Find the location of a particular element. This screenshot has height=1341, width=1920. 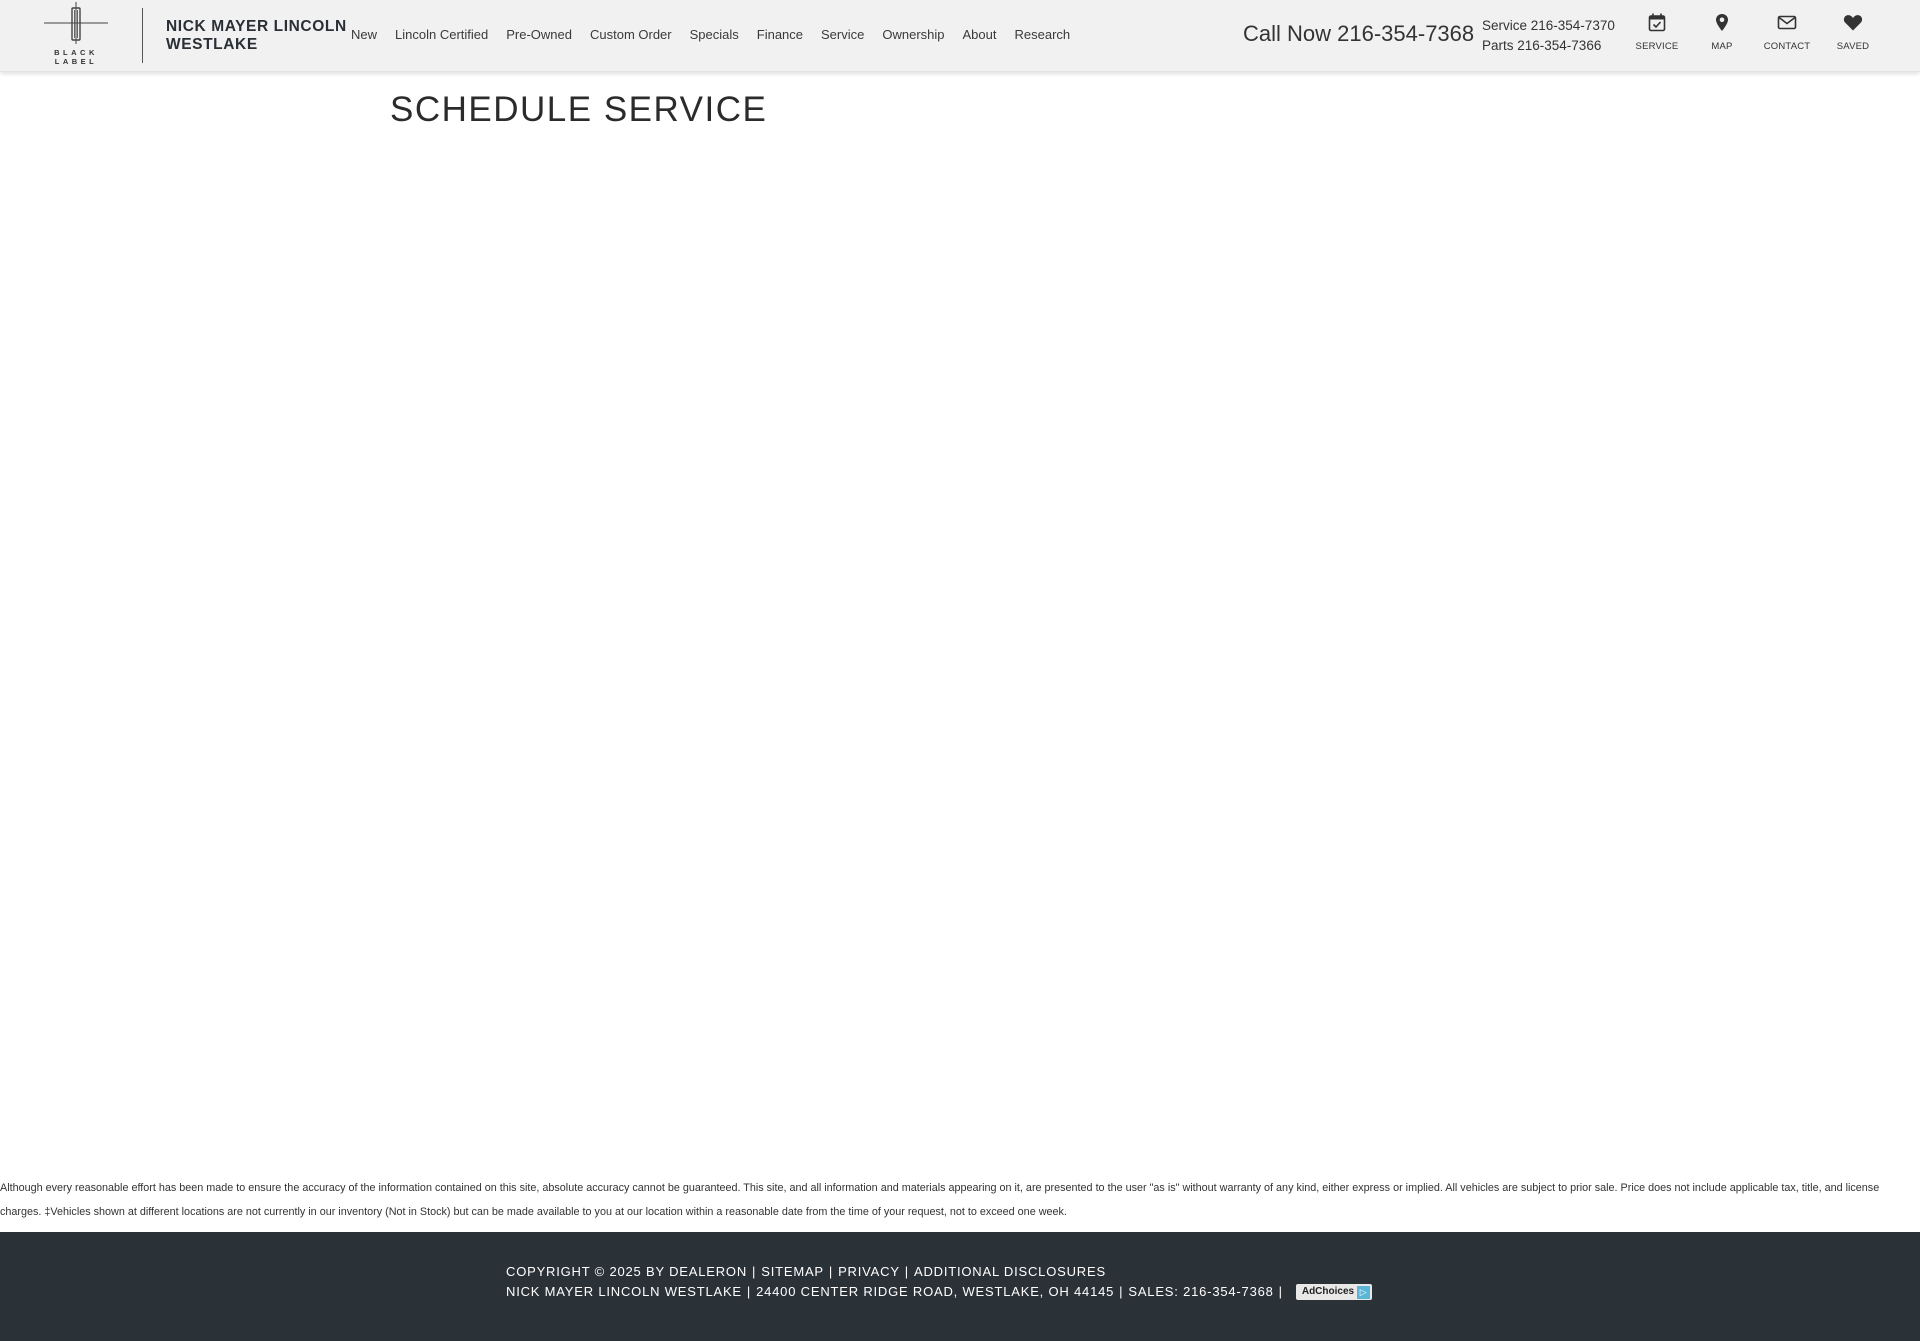

calendar-check-icon is located at coordinates (1657, 22).